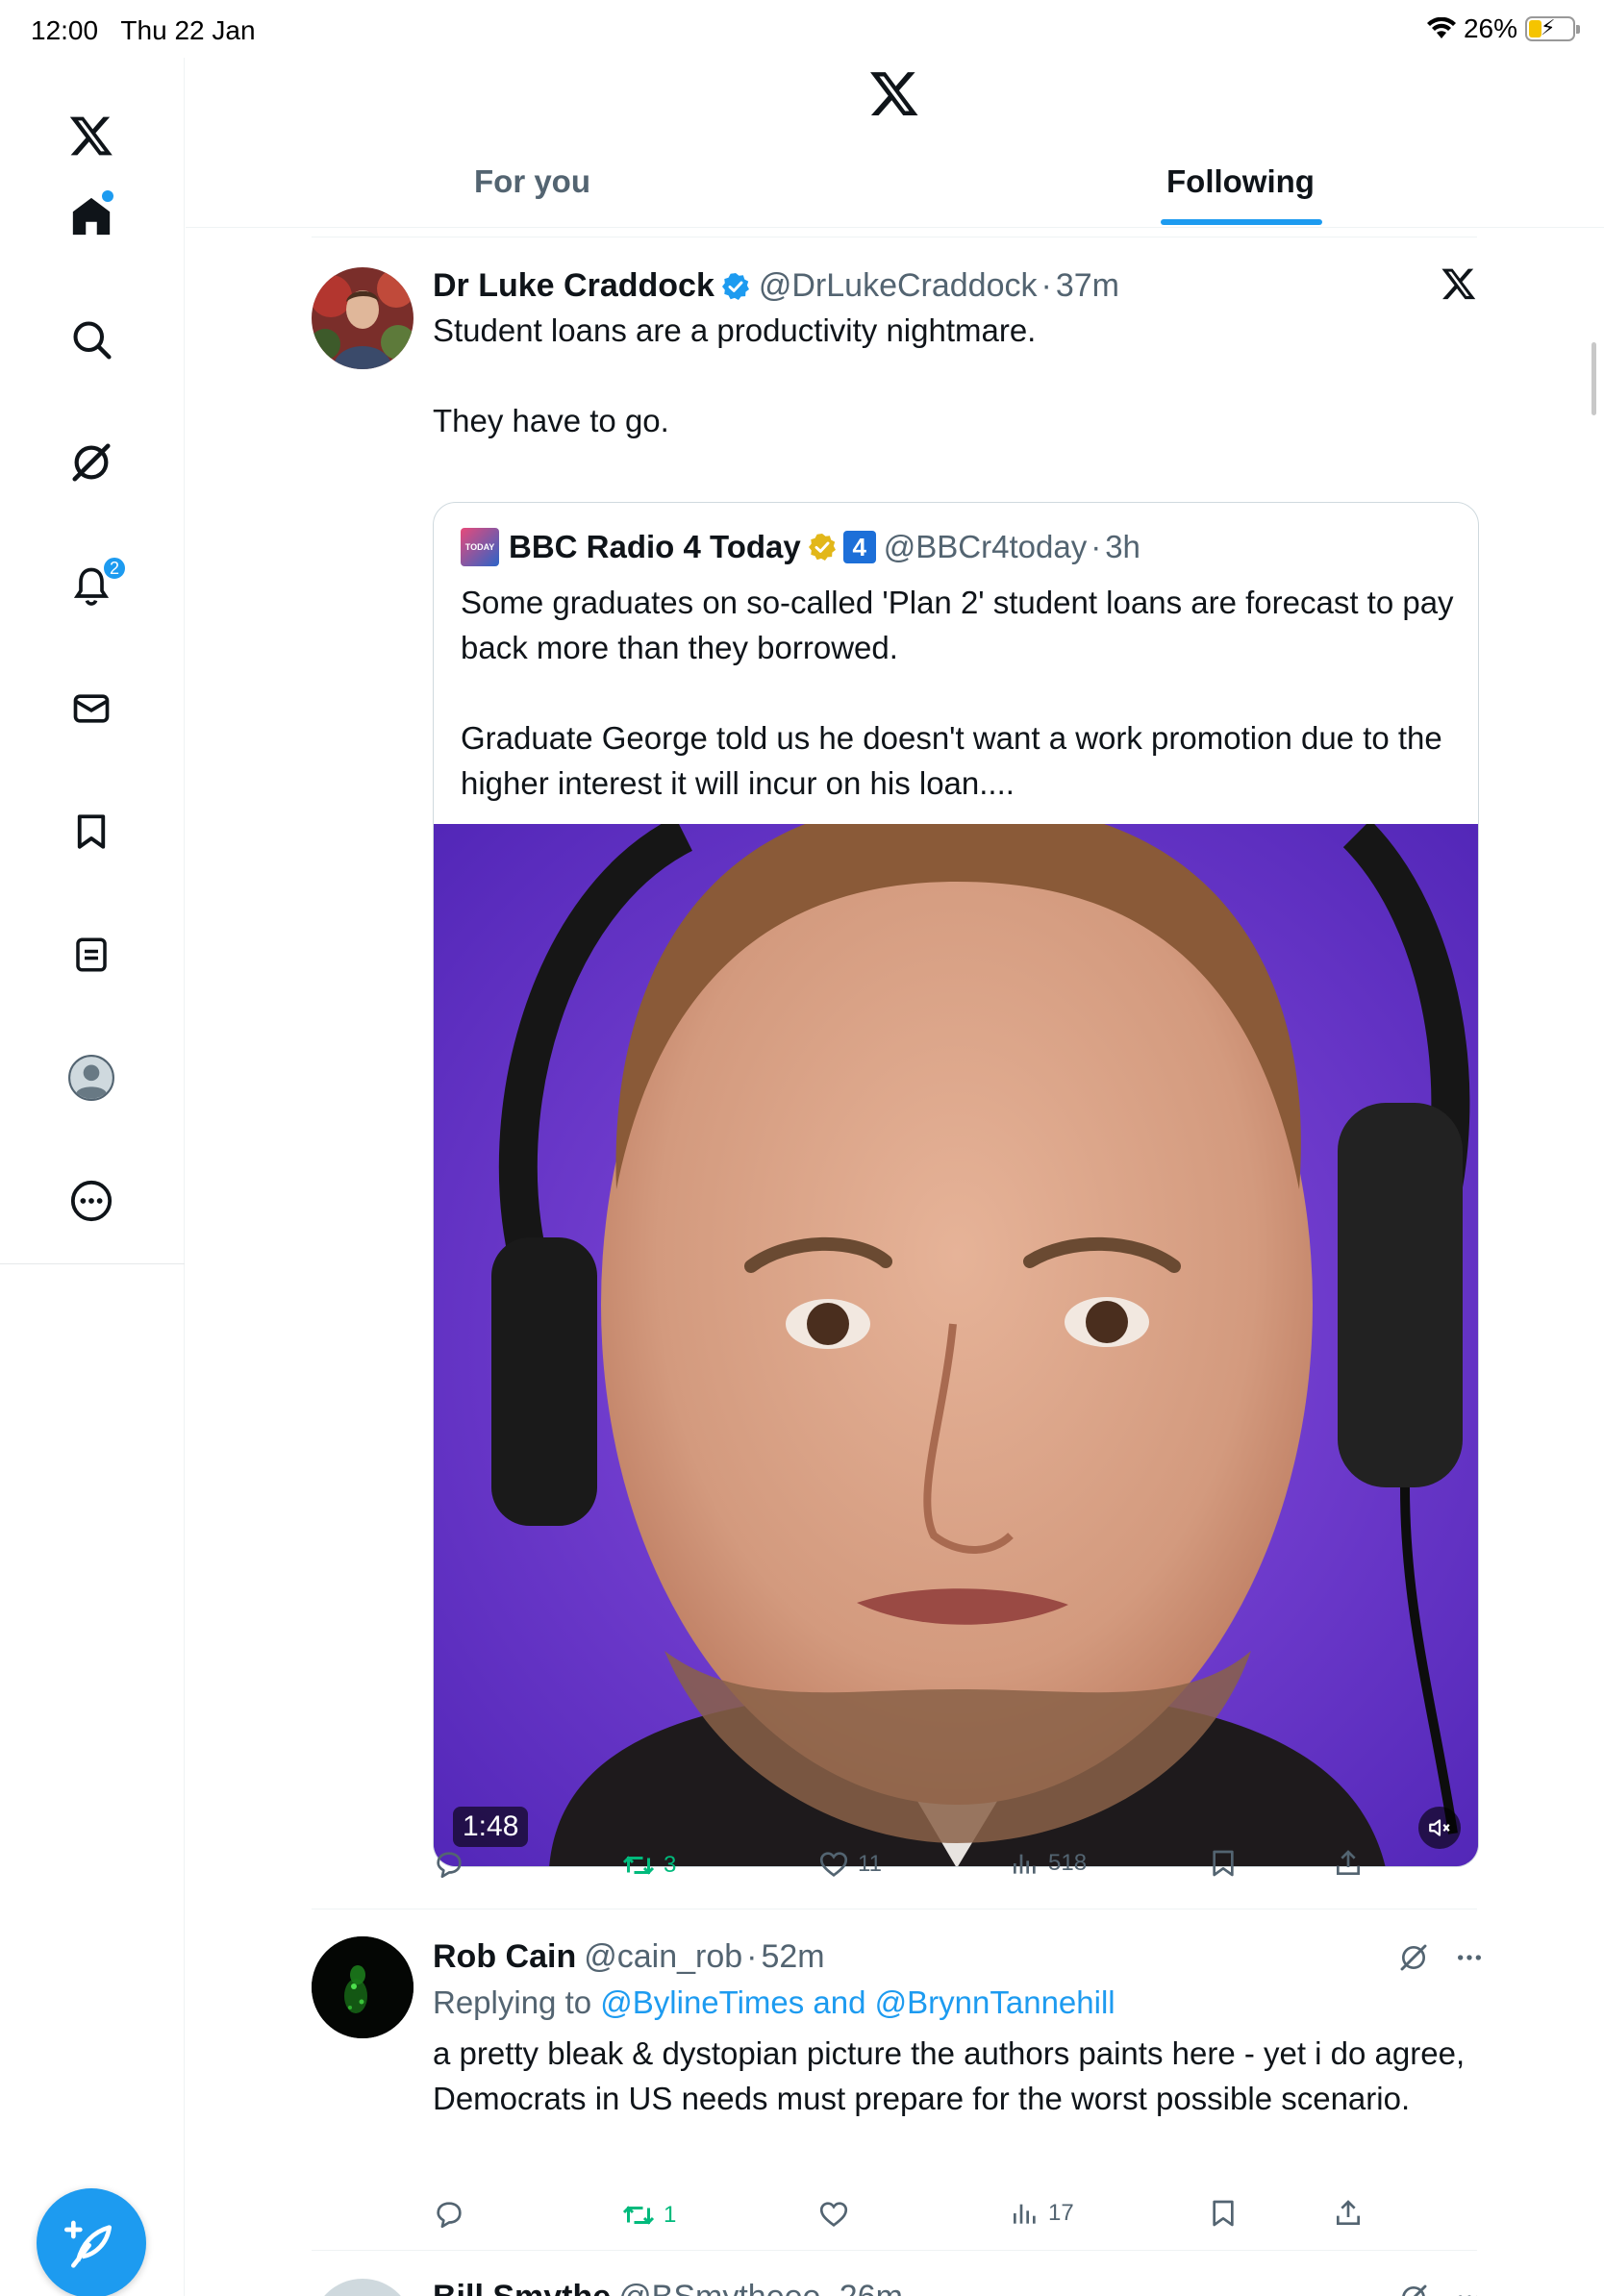 The height and width of the screenshot is (2296, 1604). I want to click on compose-post-button, so click(91, 2242).